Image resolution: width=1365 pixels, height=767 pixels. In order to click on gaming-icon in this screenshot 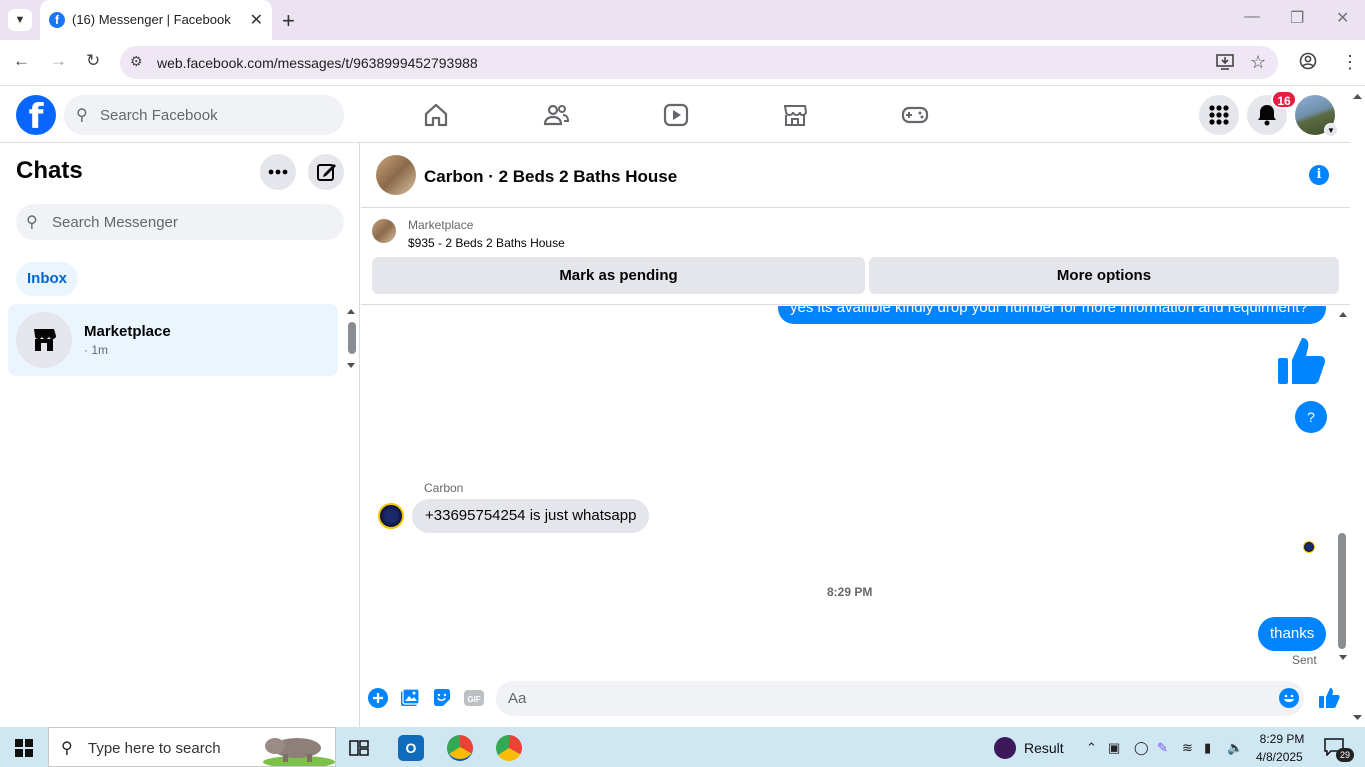, I will do `click(915, 115)`.